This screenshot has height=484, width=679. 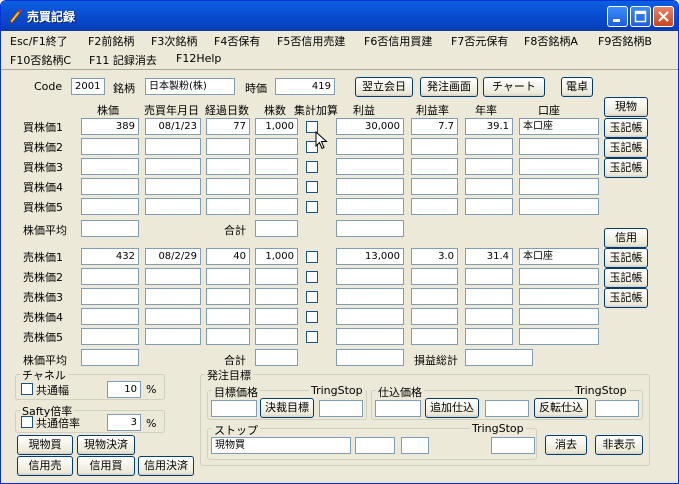 What do you see at coordinates (88, 86) in the screenshot?
I see `code-input: 2001` at bounding box center [88, 86].